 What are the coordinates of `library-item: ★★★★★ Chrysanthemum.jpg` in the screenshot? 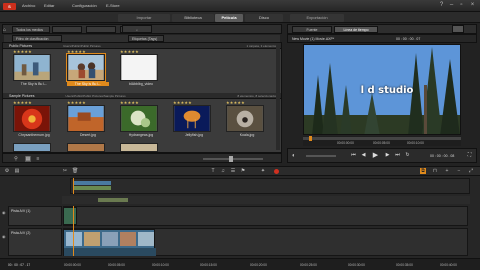 It's located at (34, 118).